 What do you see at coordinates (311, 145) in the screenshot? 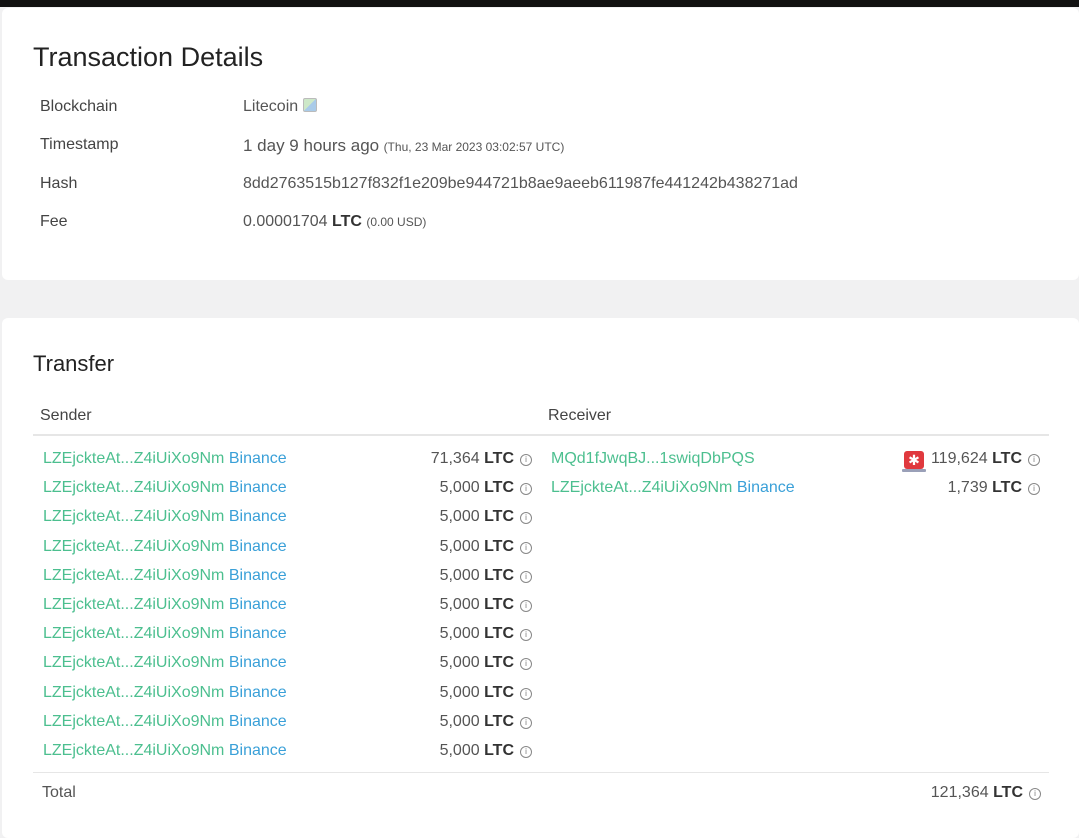
I see `timestamp-relative: 1 day 9 hours ago` at bounding box center [311, 145].